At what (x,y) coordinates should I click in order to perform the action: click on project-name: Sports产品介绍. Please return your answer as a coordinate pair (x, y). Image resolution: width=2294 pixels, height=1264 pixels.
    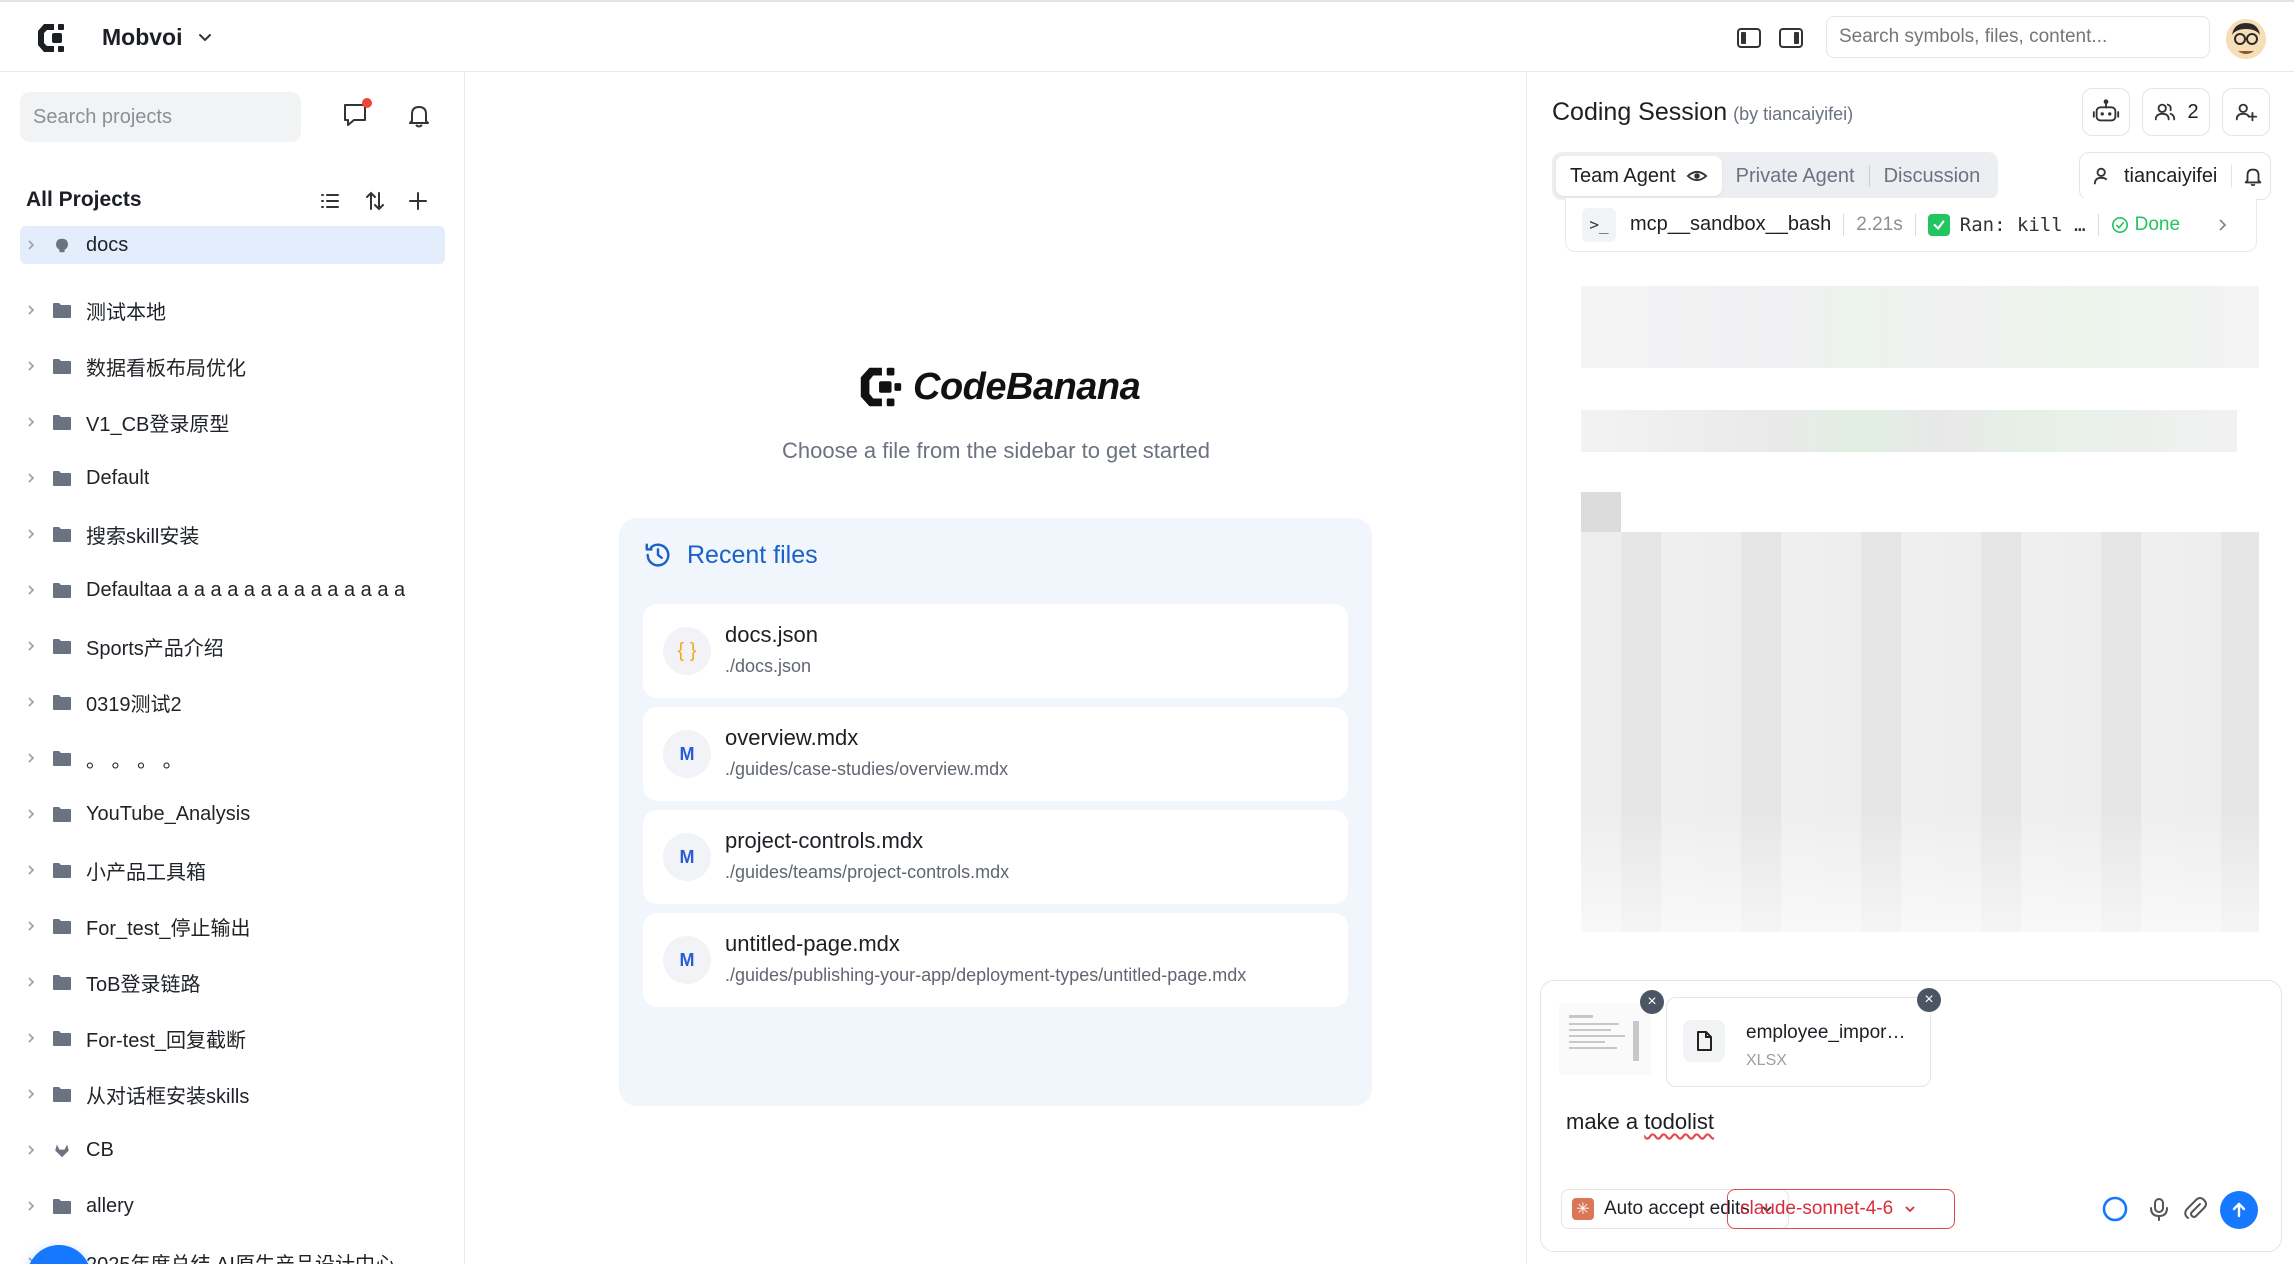
    Looking at the image, I should click on (155, 648).